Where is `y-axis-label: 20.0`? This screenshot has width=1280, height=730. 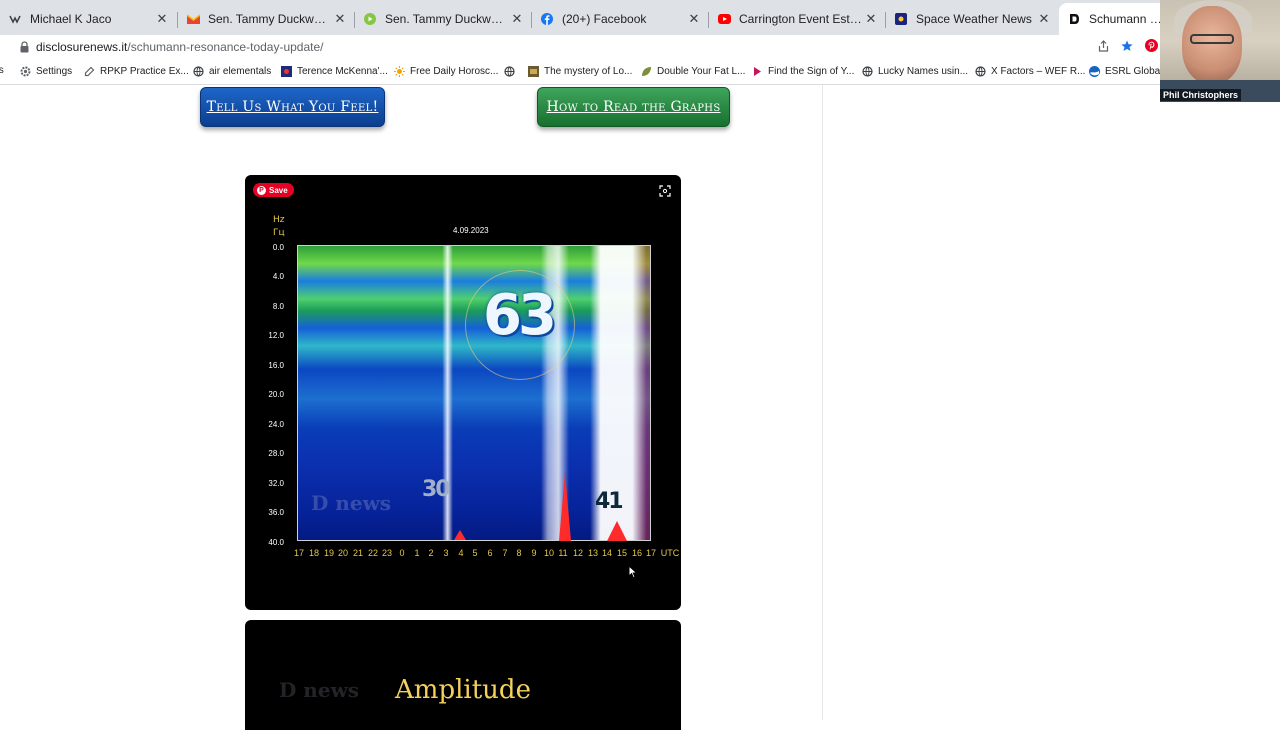 y-axis-label: 20.0 is located at coordinates (276, 394).